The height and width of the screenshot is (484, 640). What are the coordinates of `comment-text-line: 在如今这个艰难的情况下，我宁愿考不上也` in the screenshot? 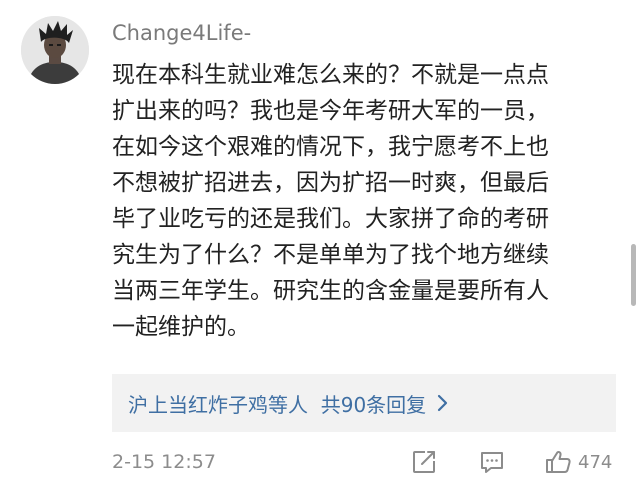 It's located at (330, 147).